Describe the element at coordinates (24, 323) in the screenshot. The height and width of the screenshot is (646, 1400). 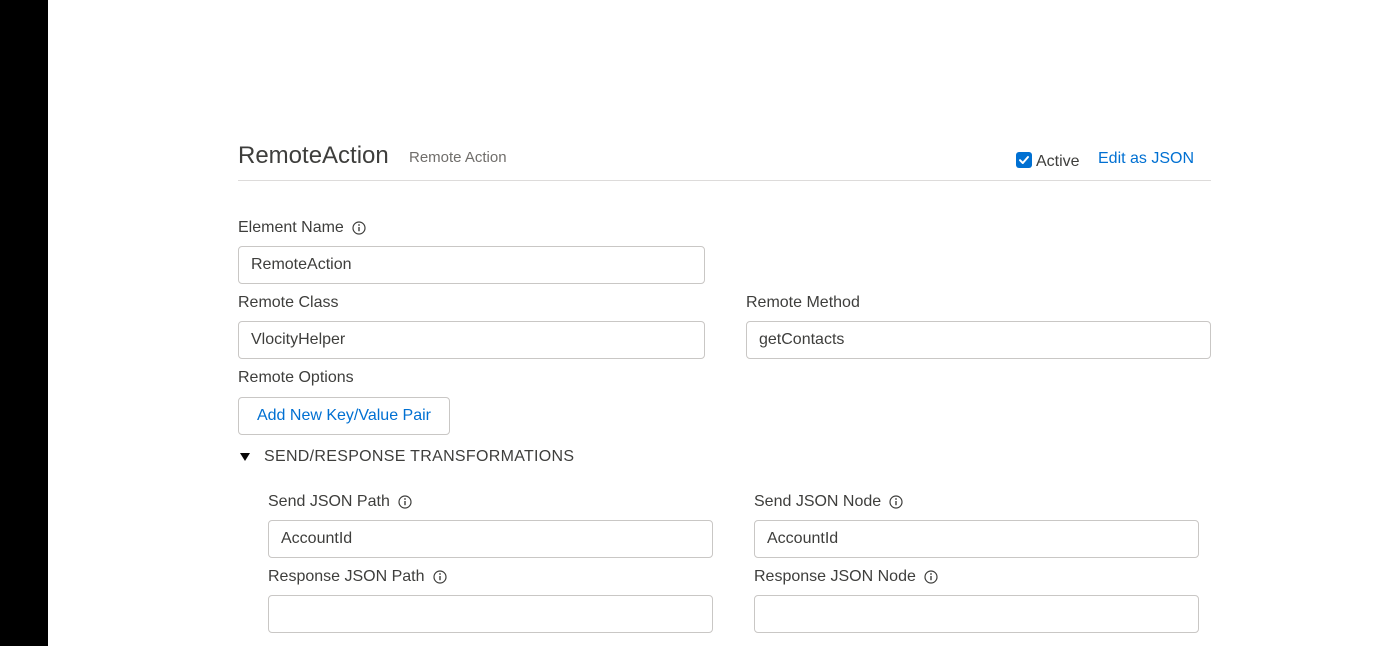
I see `left-edge-strip` at that location.